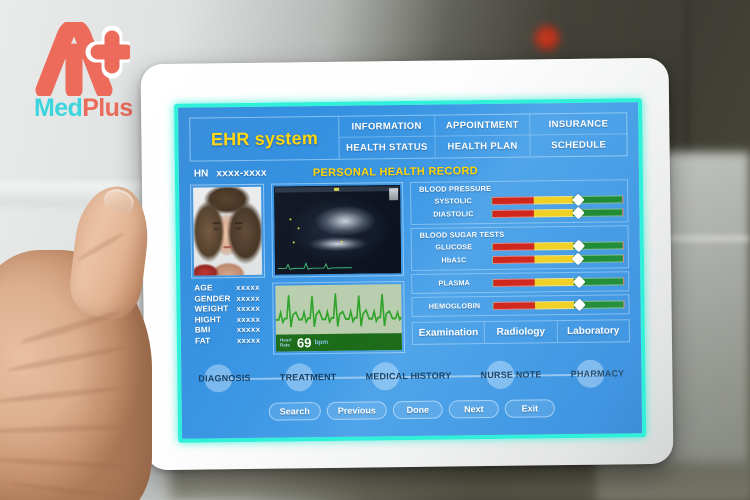 This screenshot has width=750, height=500. I want to click on hn-value: xxxx-xxxx, so click(241, 173).